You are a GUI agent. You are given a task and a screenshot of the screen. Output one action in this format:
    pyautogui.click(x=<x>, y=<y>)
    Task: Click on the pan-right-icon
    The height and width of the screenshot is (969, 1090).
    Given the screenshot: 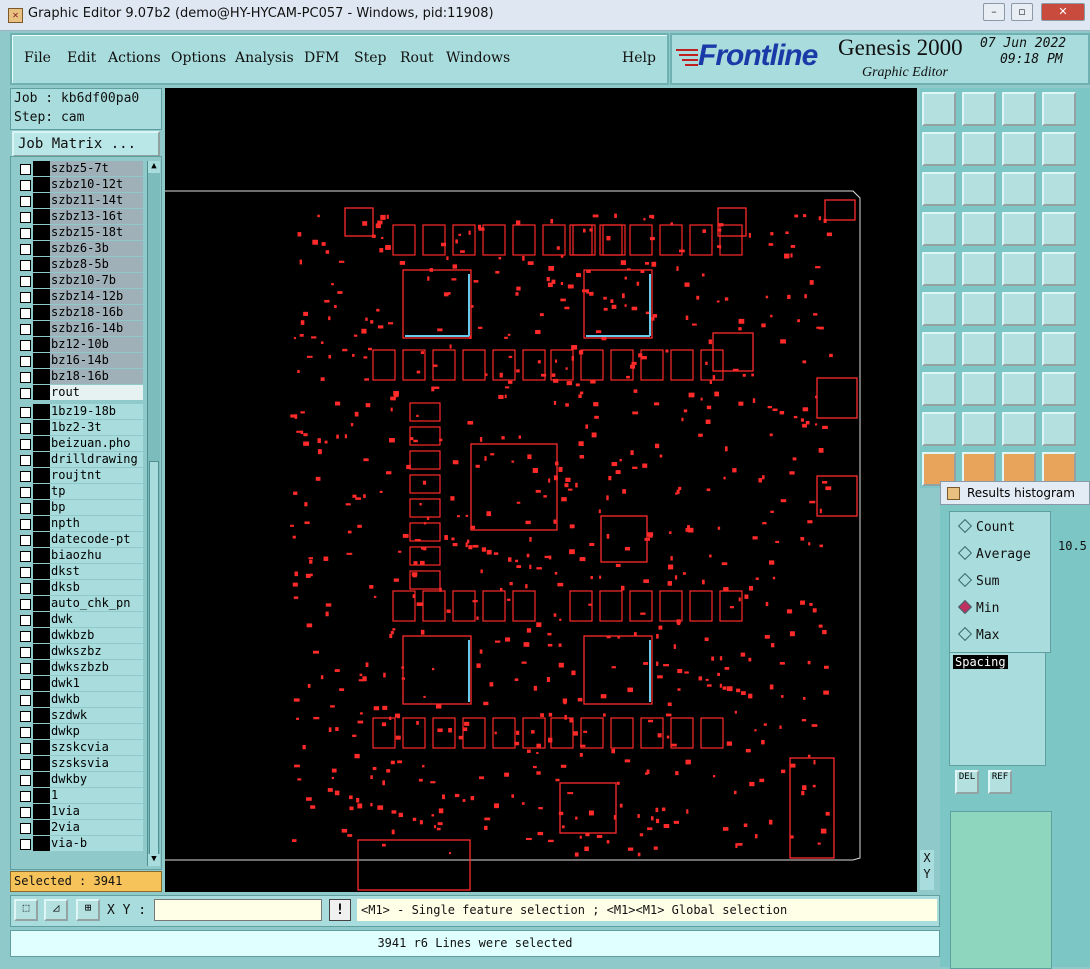 What is the action you would take?
    pyautogui.click(x=979, y=149)
    